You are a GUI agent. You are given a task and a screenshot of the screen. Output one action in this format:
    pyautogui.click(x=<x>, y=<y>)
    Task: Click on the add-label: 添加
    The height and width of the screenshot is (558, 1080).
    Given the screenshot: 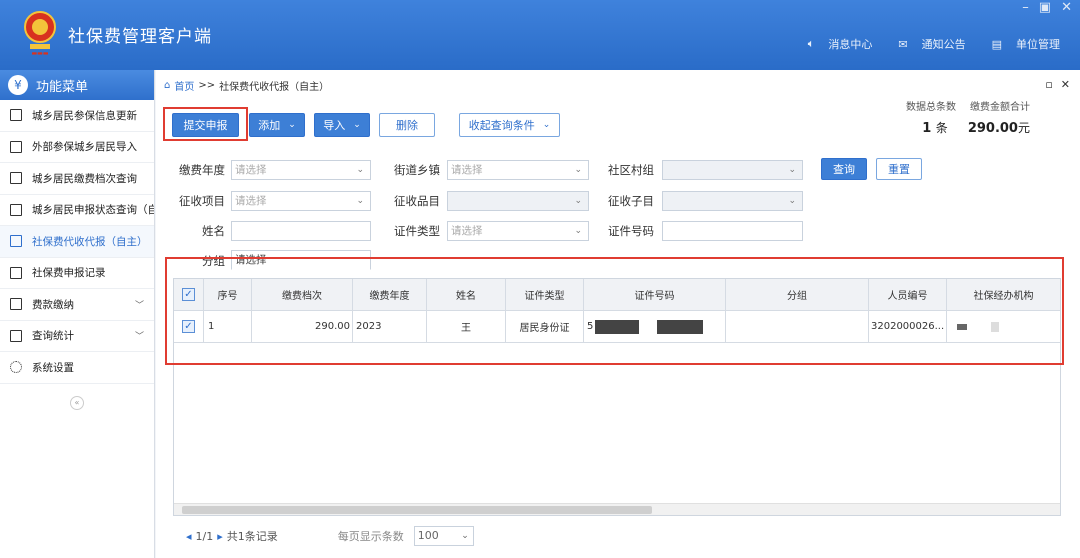 What is the action you would take?
    pyautogui.click(x=269, y=125)
    